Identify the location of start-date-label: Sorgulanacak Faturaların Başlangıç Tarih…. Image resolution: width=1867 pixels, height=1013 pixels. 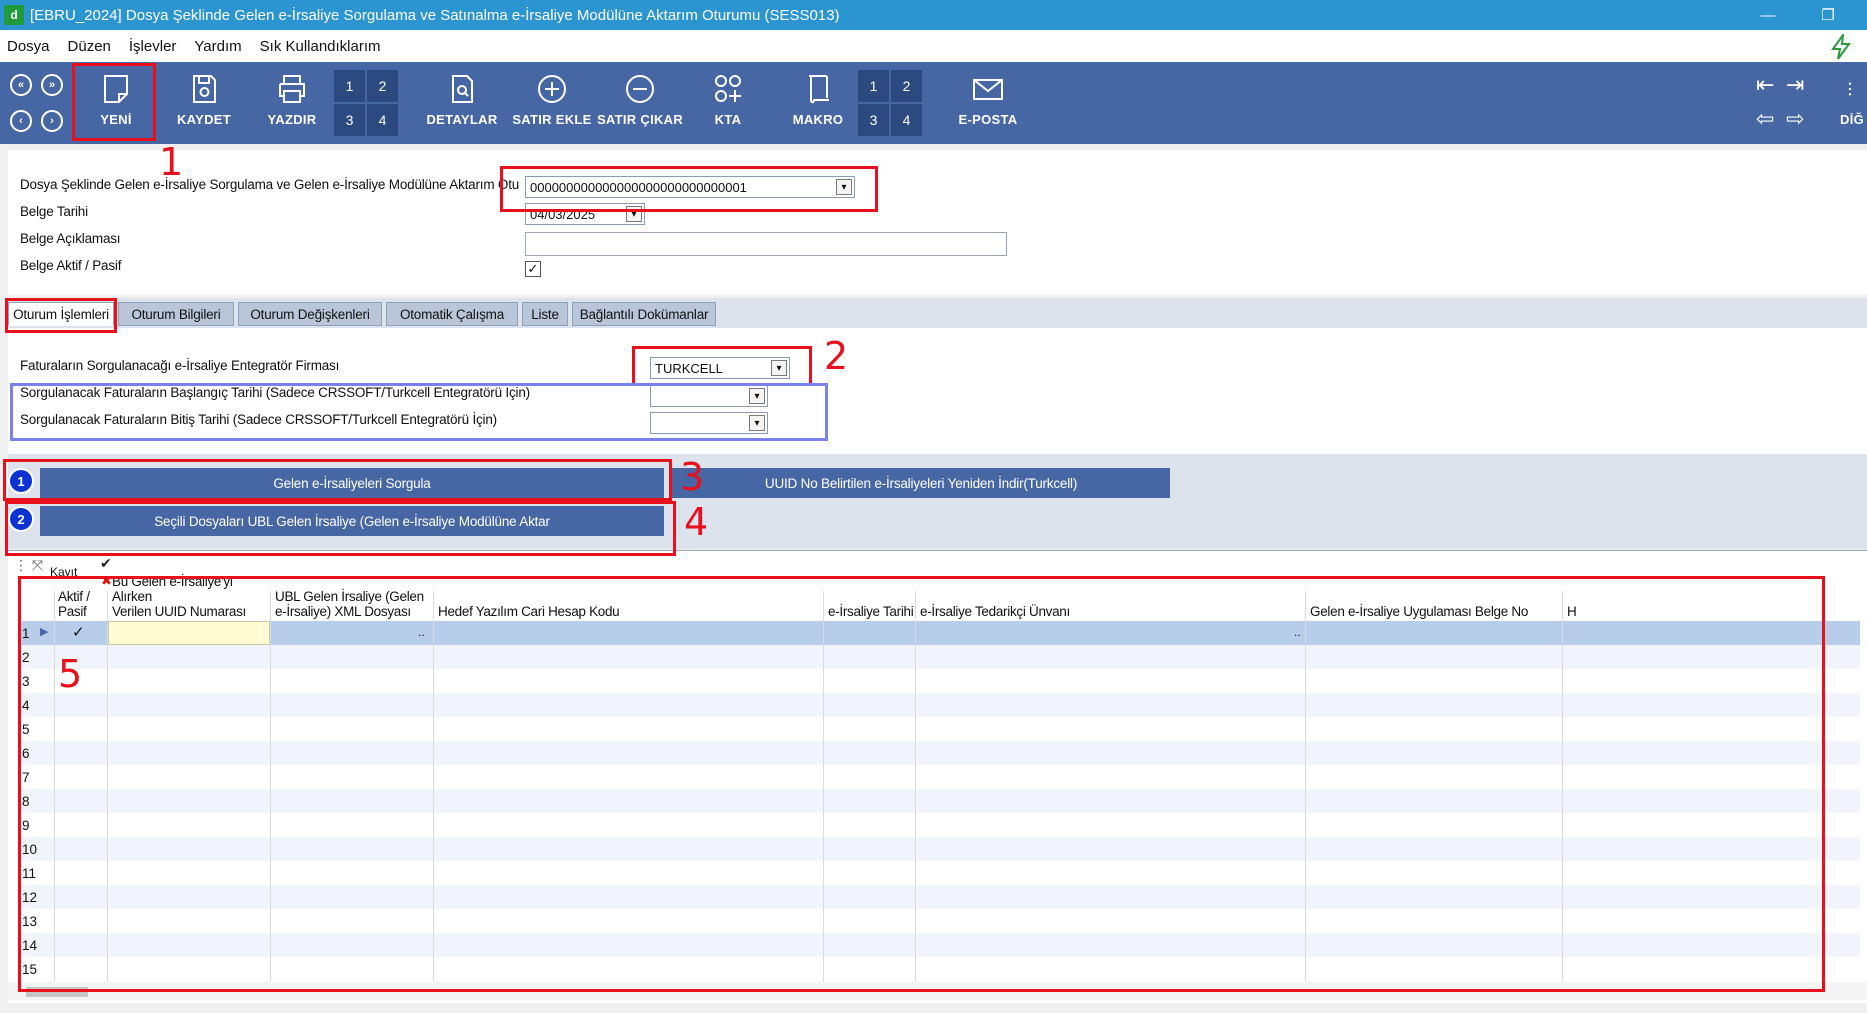
(275, 392).